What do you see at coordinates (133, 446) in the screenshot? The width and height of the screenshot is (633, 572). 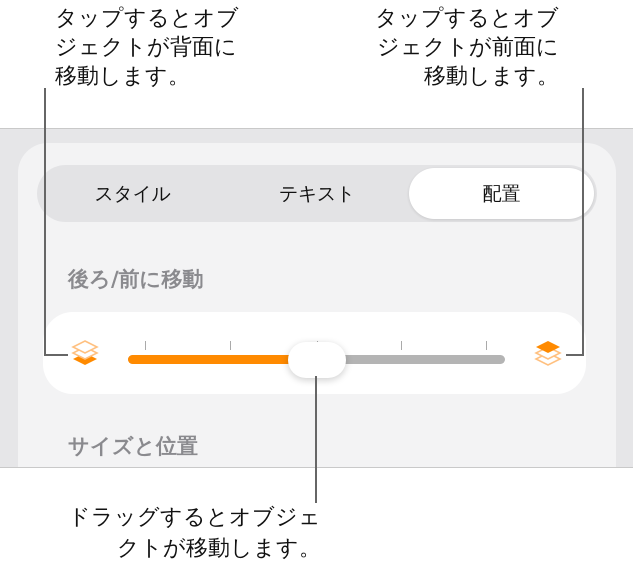 I see `section-heading: サイズと位置` at bounding box center [133, 446].